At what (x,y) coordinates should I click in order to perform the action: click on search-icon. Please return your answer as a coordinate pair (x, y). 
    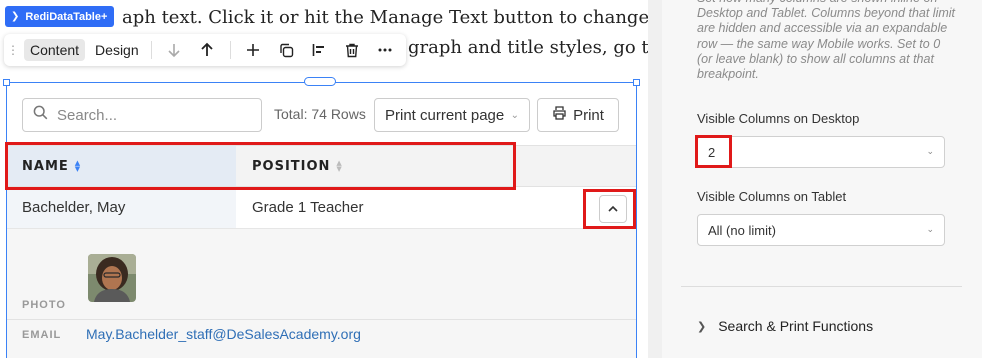
    Looking at the image, I should click on (40, 115).